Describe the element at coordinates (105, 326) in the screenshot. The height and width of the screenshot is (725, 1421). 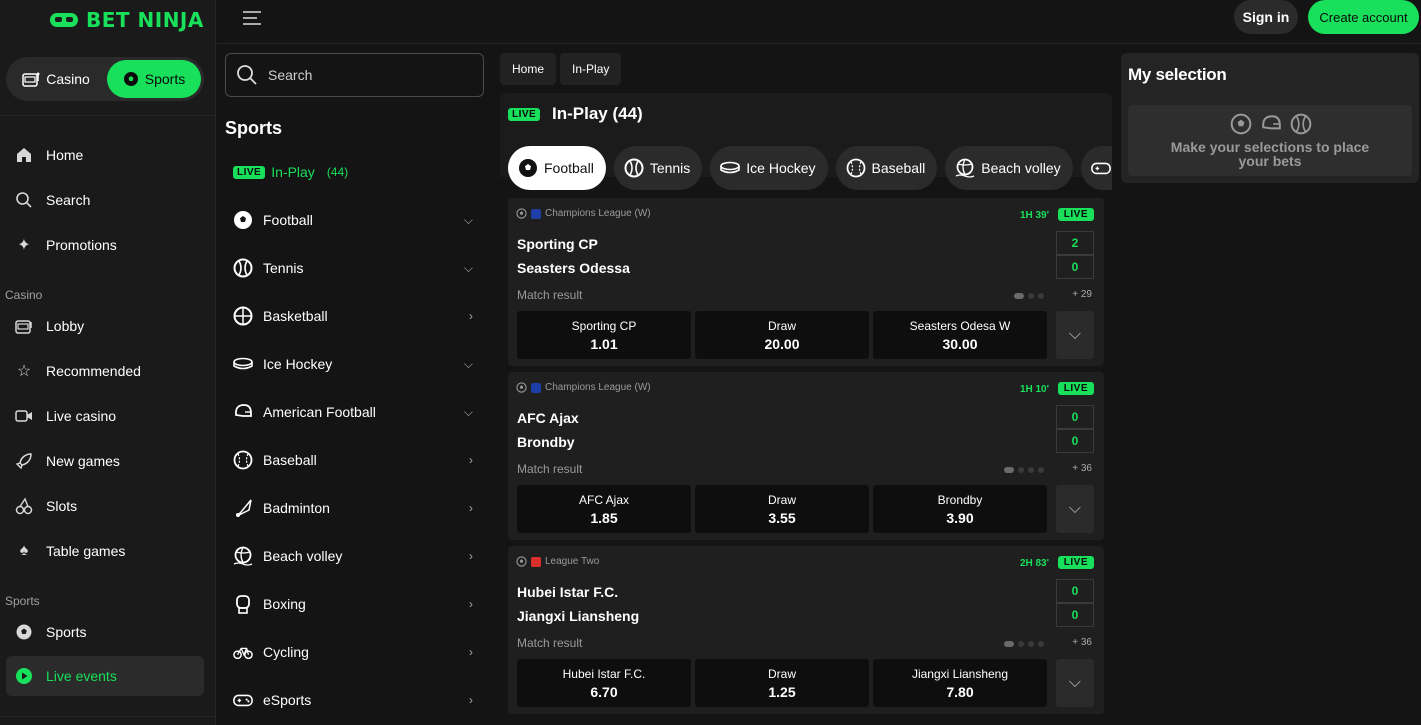
I see `nav-item-lobby: Lobby` at that location.